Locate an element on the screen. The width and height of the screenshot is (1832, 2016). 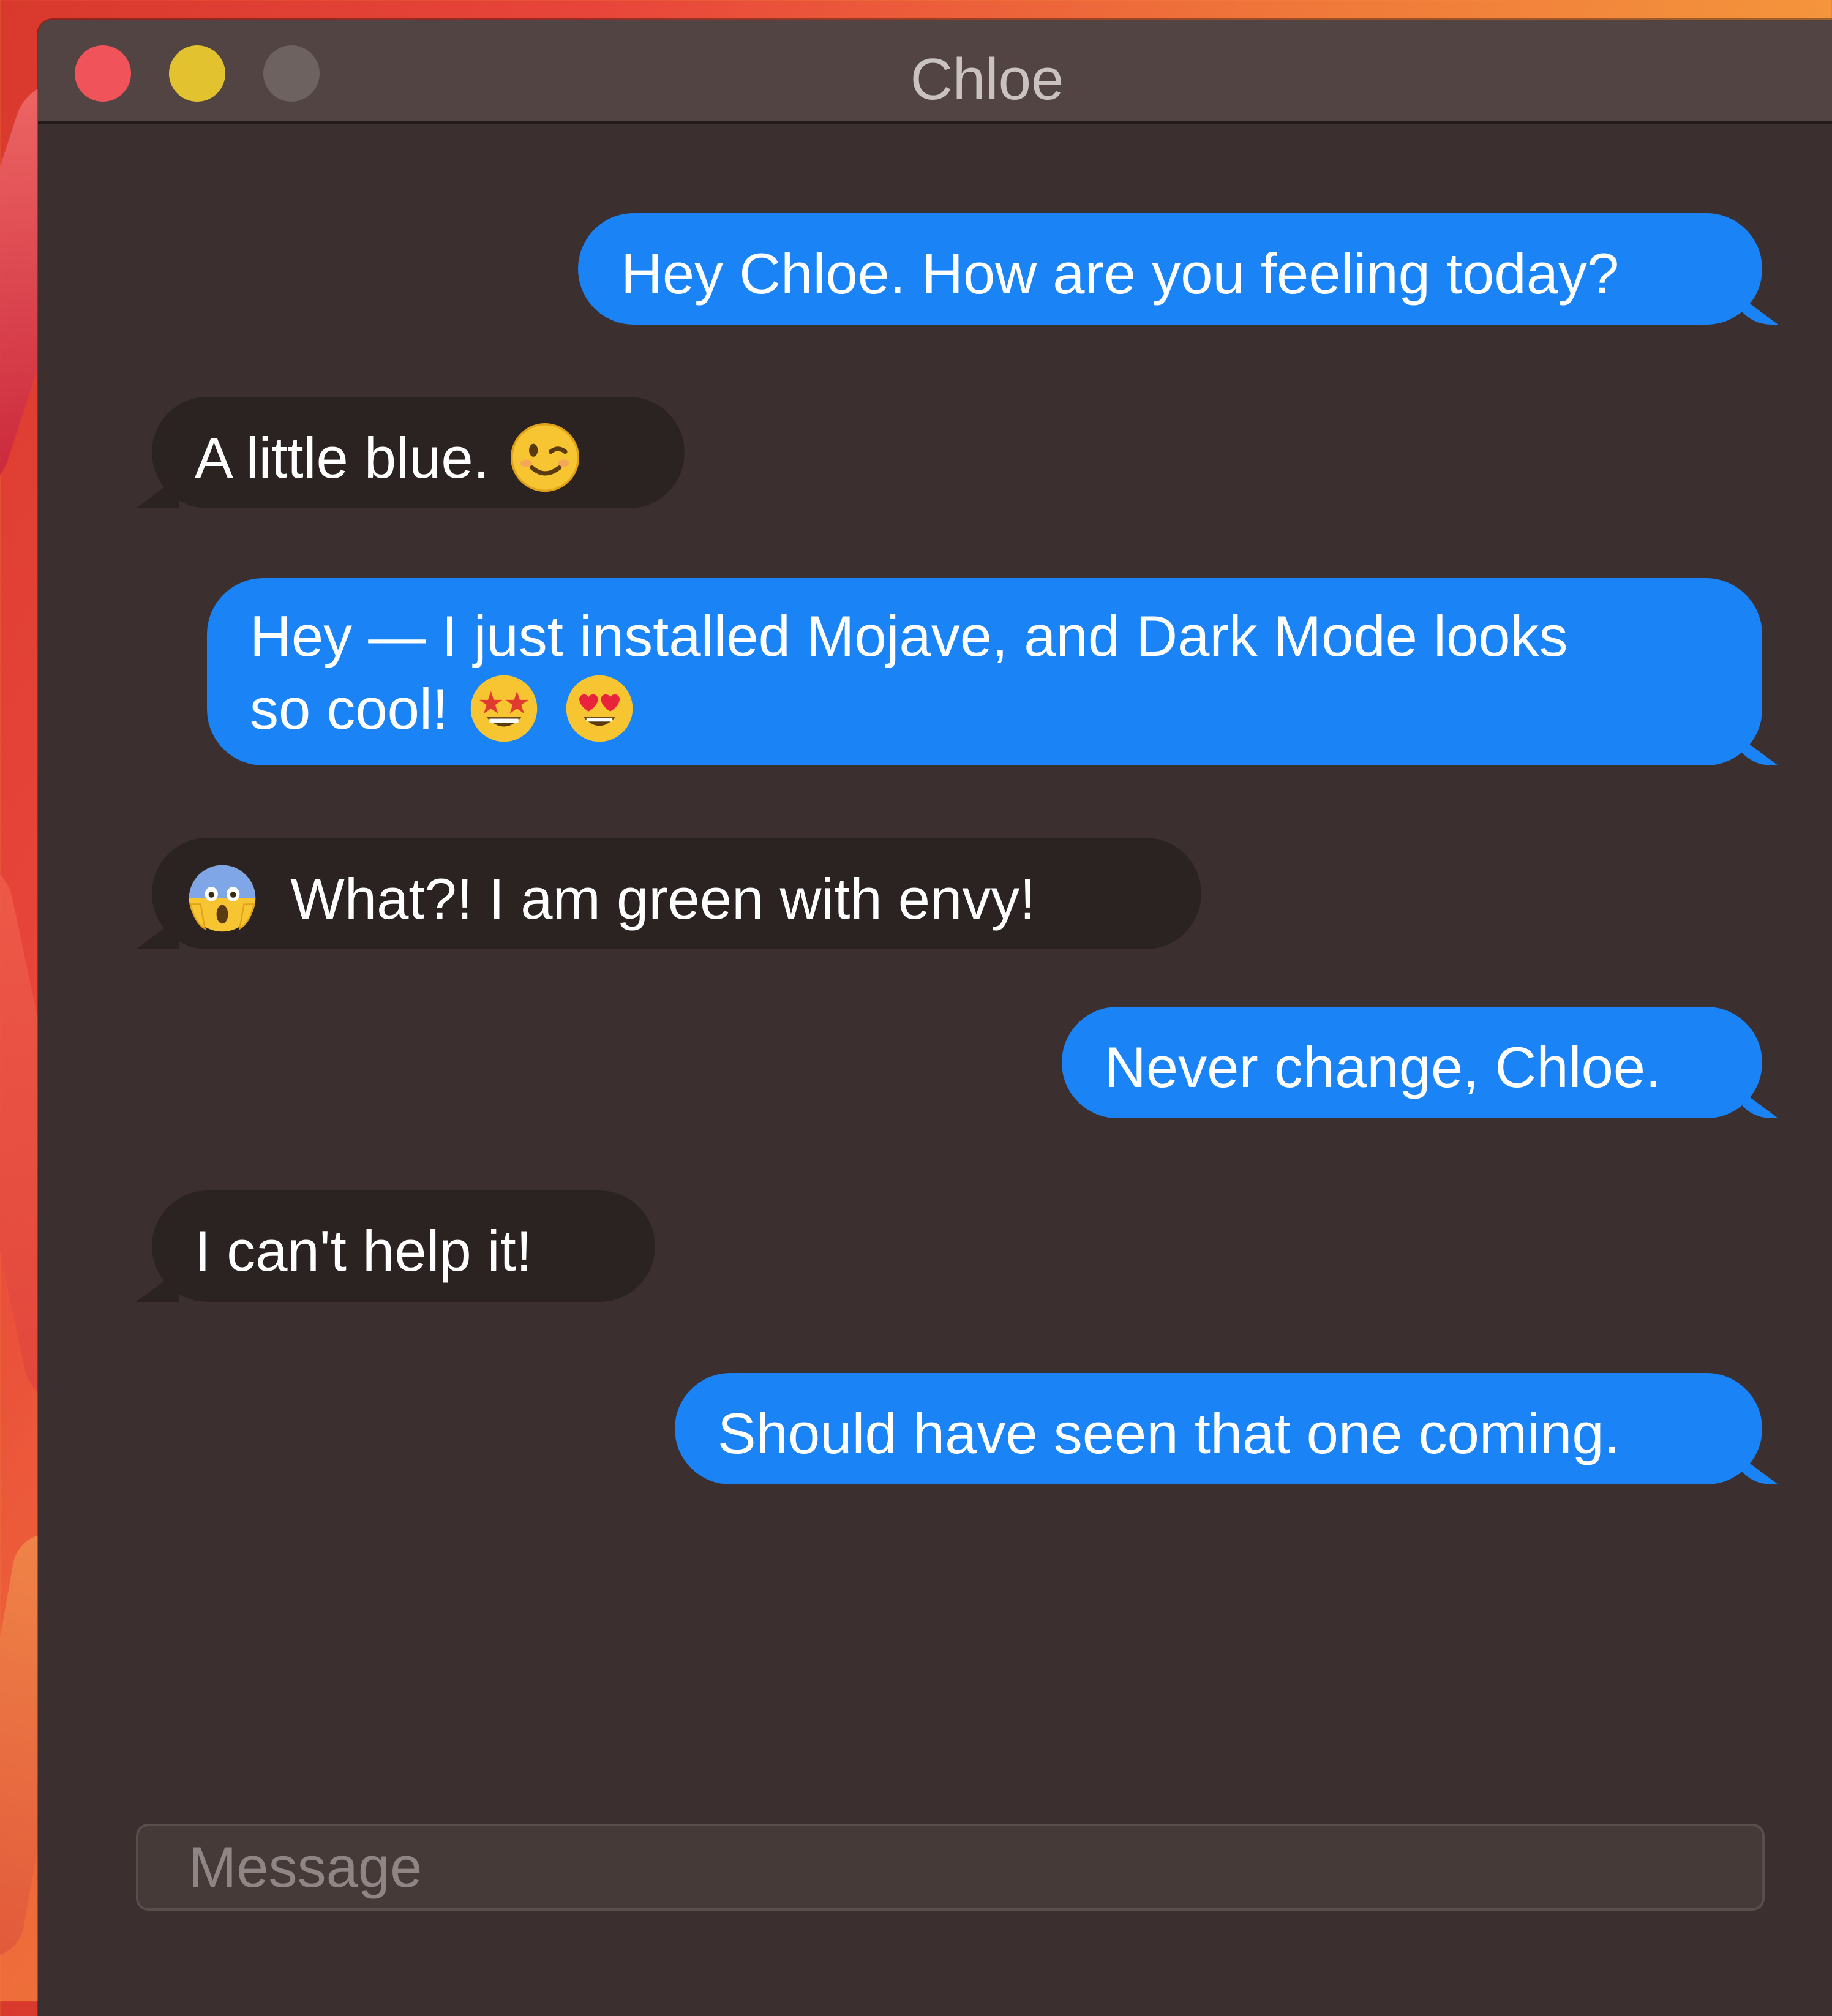
message-text: so cool! is located at coordinates (349, 709).